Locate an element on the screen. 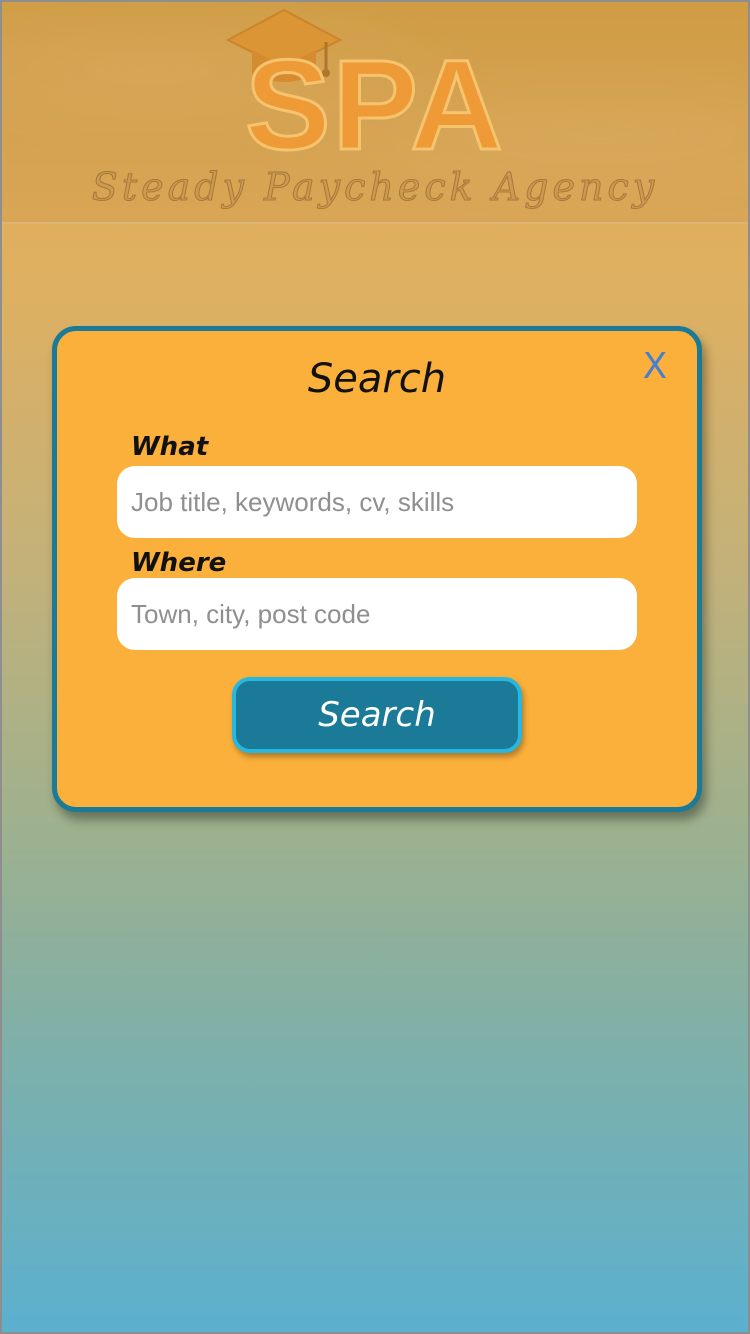  dialog-title: Search is located at coordinates (377, 379).